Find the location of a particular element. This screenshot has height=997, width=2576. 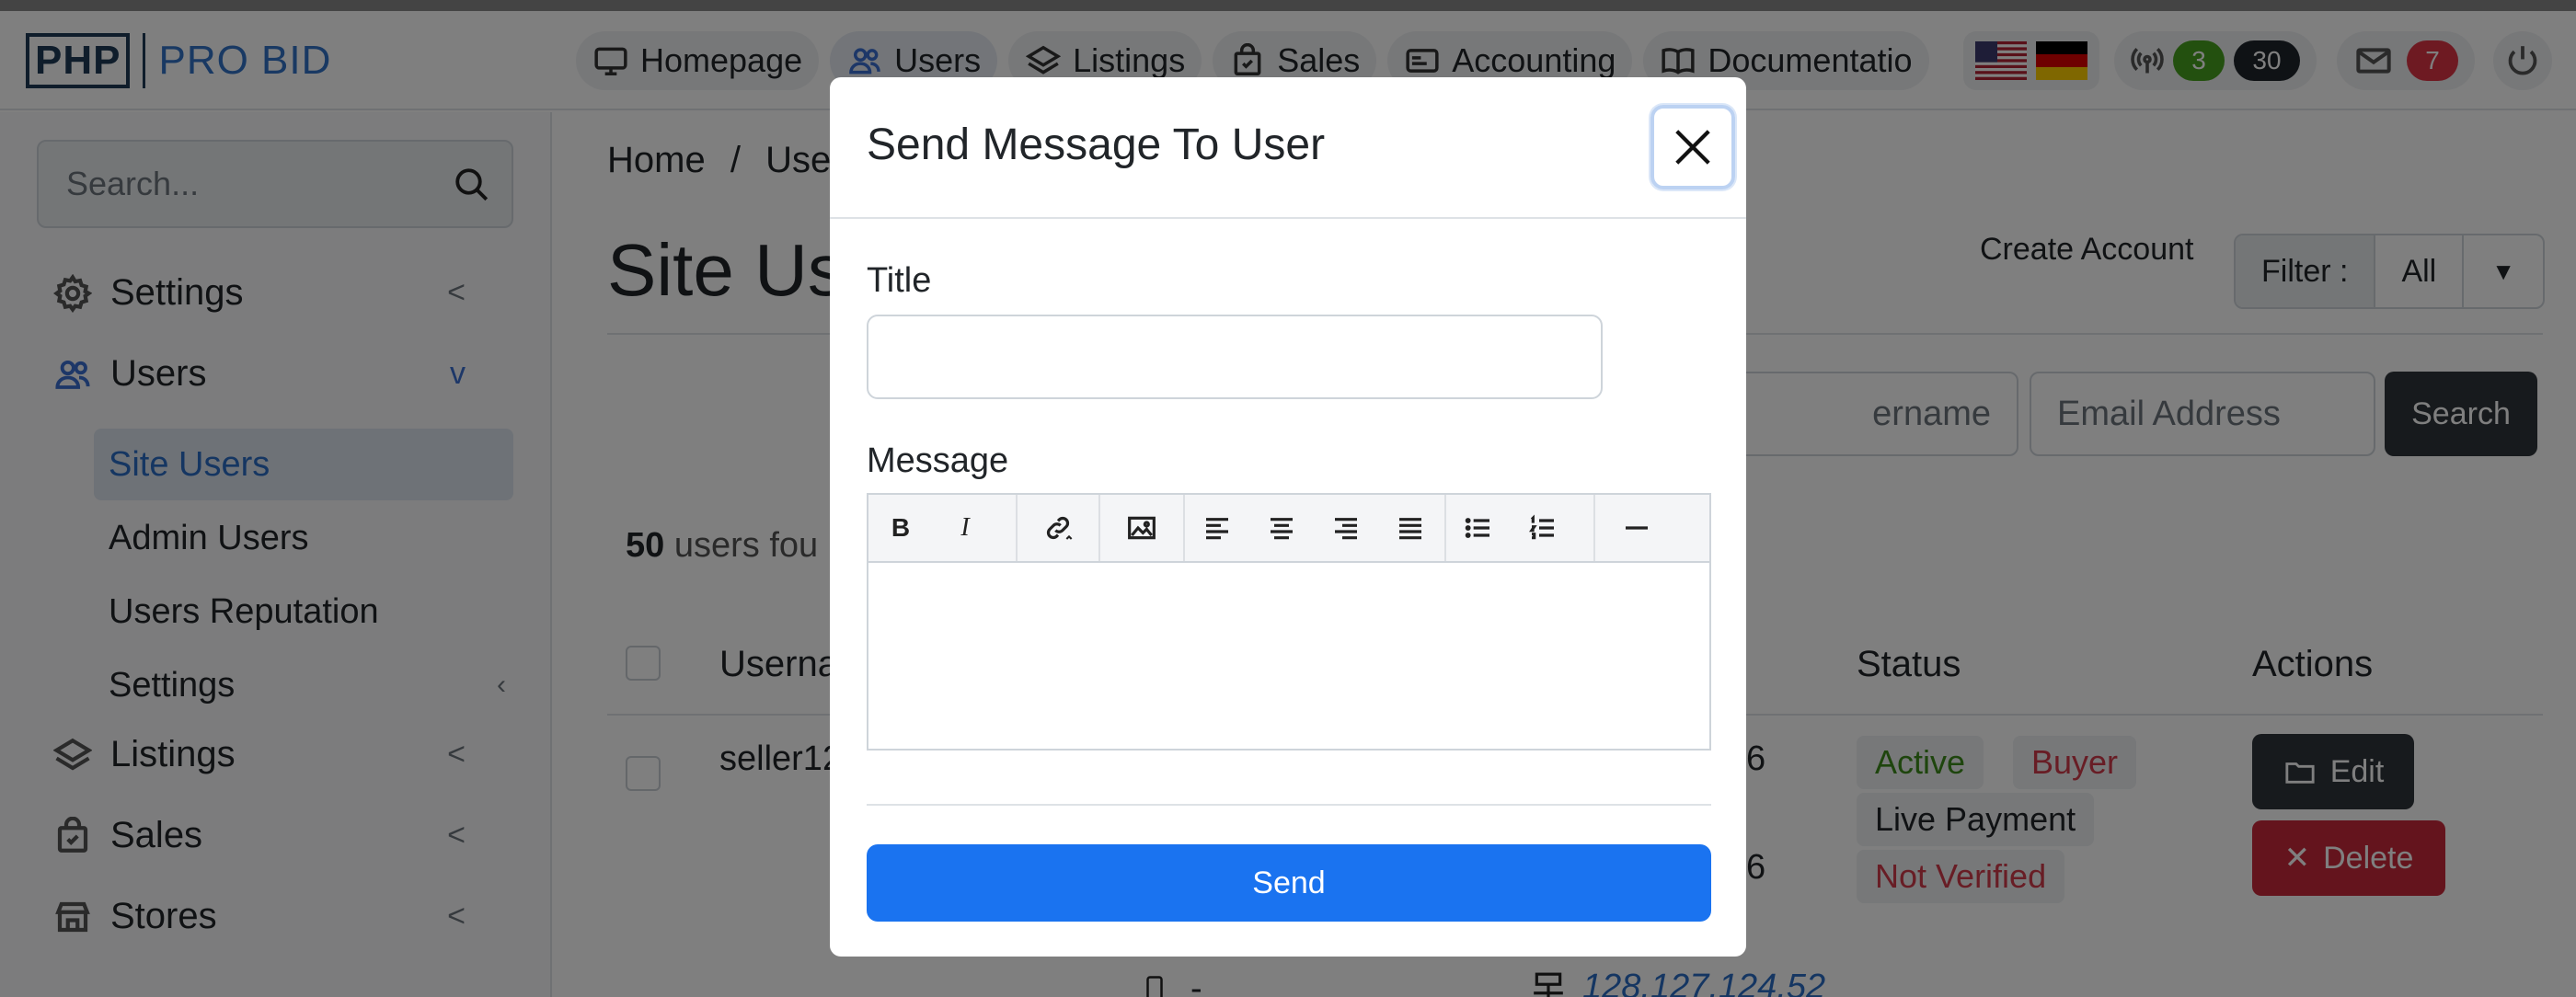

align-left-icon is located at coordinates (1217, 529).